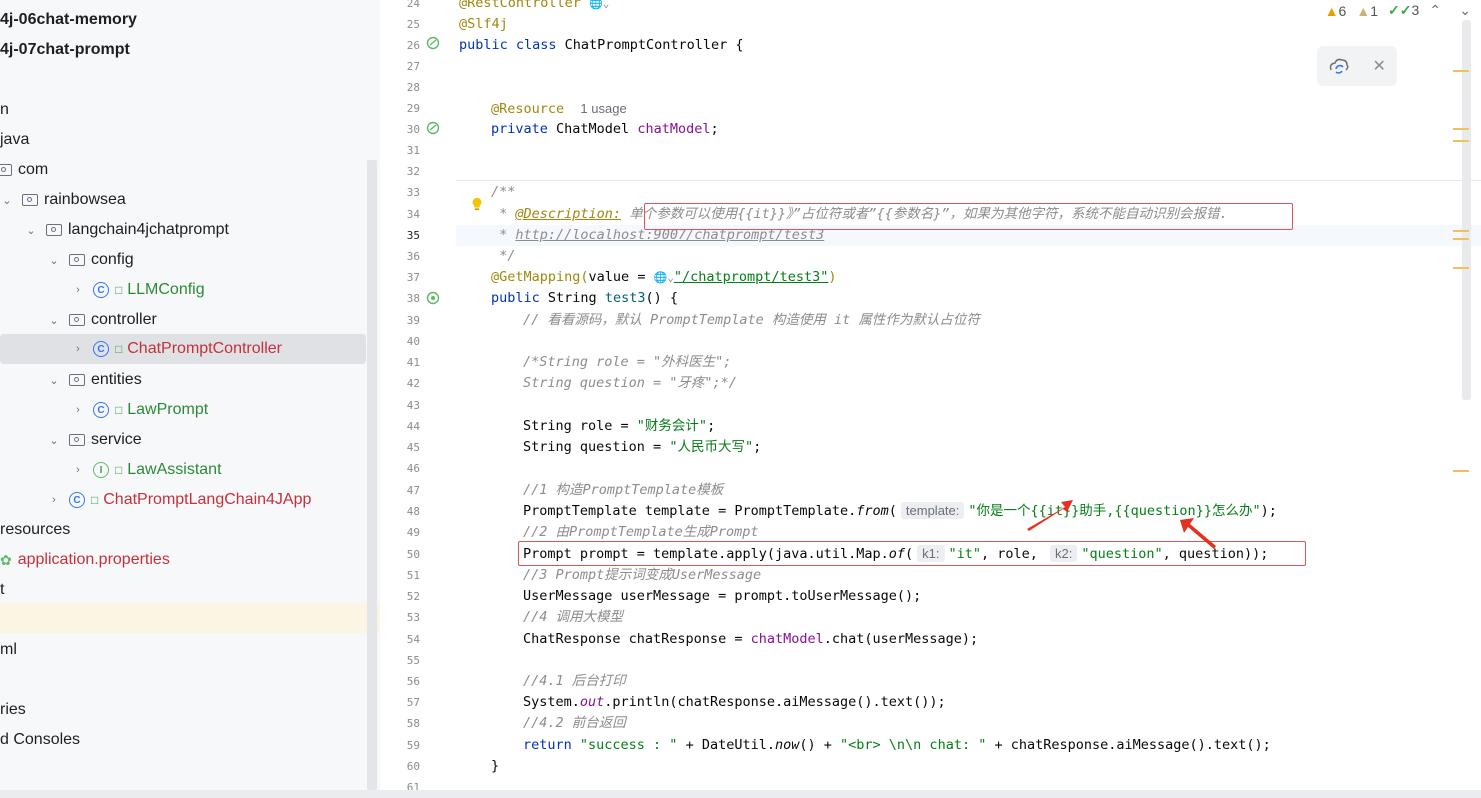  I want to click on lightbulb-icon, so click(477, 204).